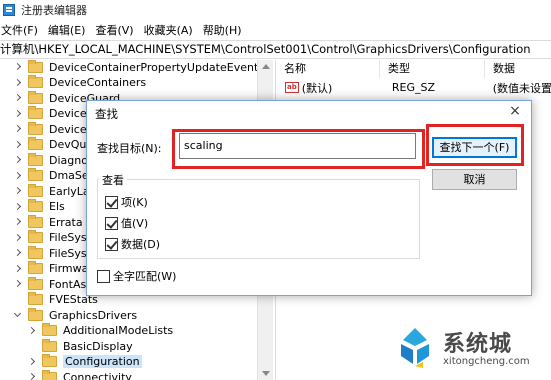 The width and height of the screenshot is (551, 380). What do you see at coordinates (21, 30) in the screenshot?
I see `menu-file: 文件(F)` at bounding box center [21, 30].